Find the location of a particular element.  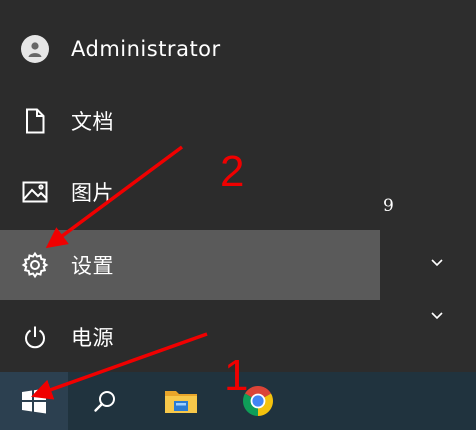

menu-item-documents: 文档 is located at coordinates (190, 121).